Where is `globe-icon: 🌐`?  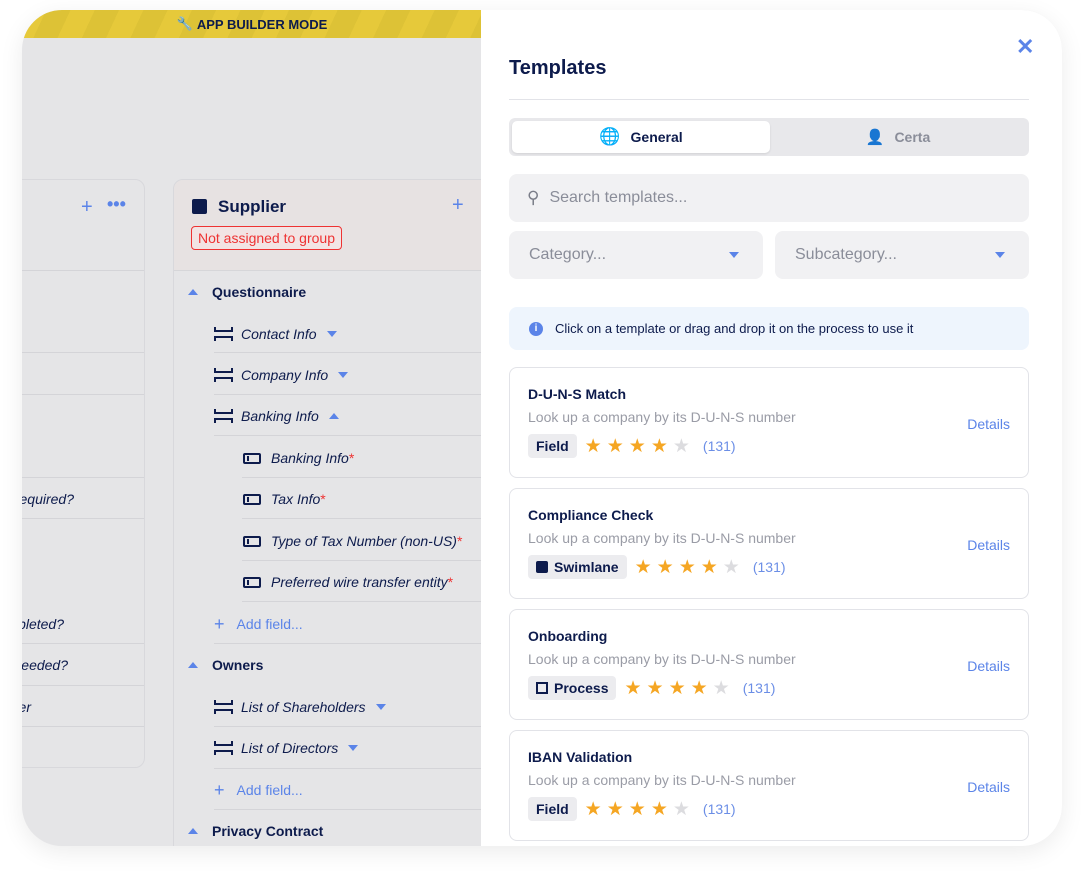 globe-icon: 🌐 is located at coordinates (610, 136).